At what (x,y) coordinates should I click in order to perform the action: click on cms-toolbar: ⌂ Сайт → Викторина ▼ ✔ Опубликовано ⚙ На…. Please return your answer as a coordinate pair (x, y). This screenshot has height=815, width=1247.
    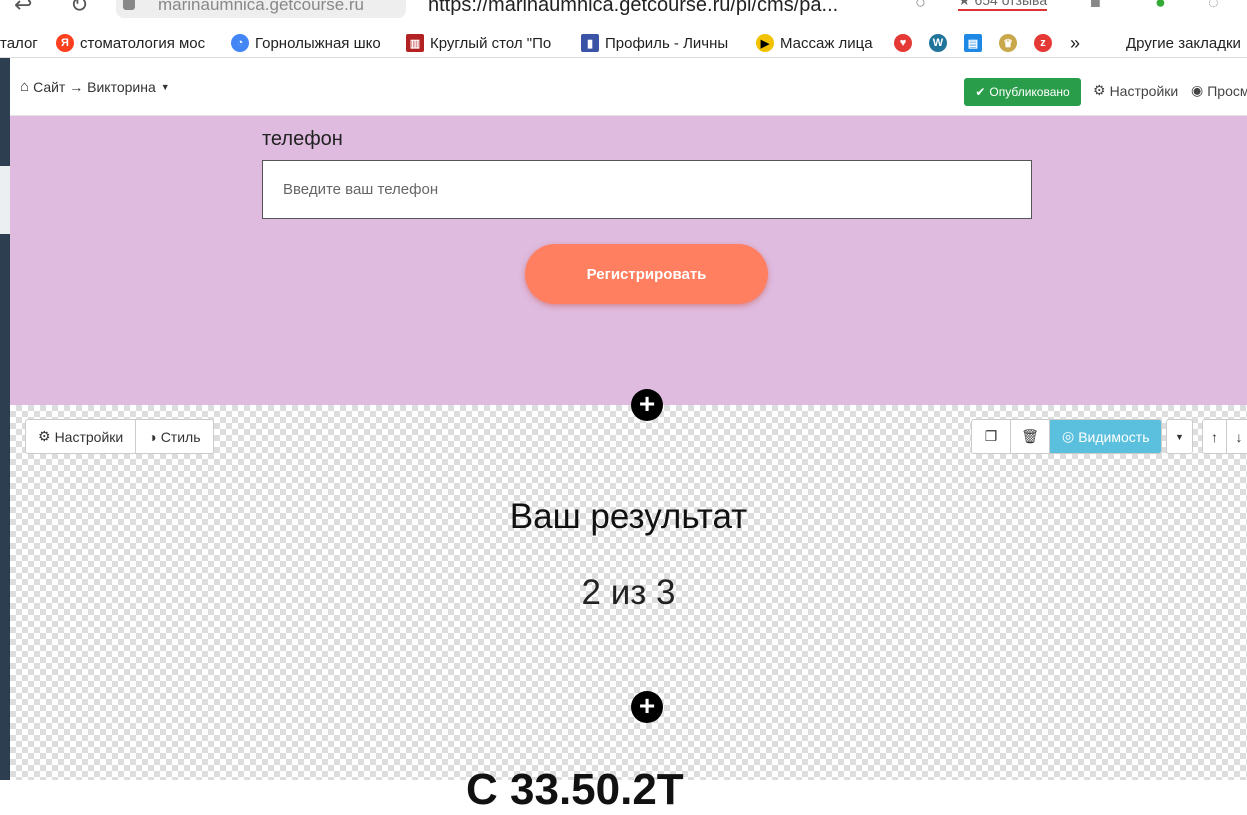
    Looking at the image, I should click on (628, 87).